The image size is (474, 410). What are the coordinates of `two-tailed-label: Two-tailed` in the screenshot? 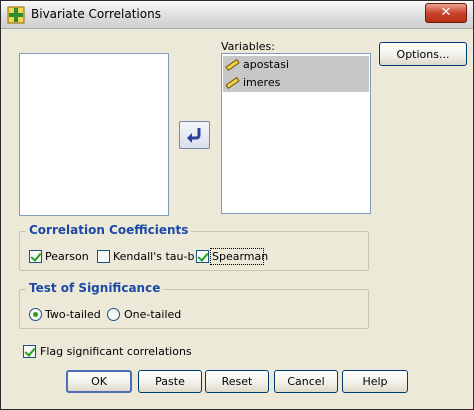 It's located at (73, 314).